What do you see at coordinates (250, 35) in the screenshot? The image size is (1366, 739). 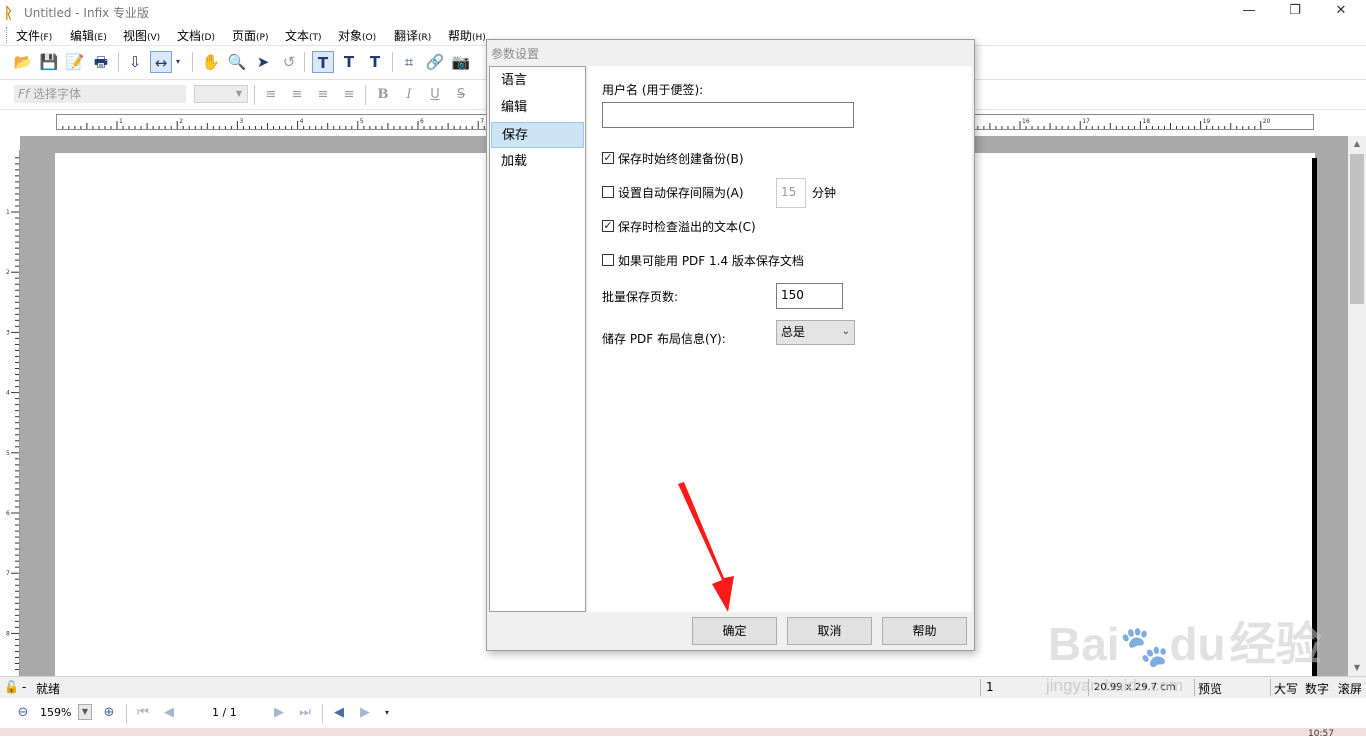 I see `menu-page: 页面(P)` at bounding box center [250, 35].